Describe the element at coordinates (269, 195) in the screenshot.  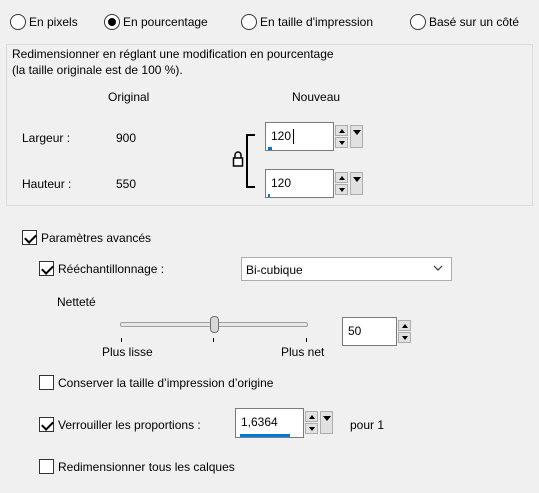
I see `height-input-underline` at that location.